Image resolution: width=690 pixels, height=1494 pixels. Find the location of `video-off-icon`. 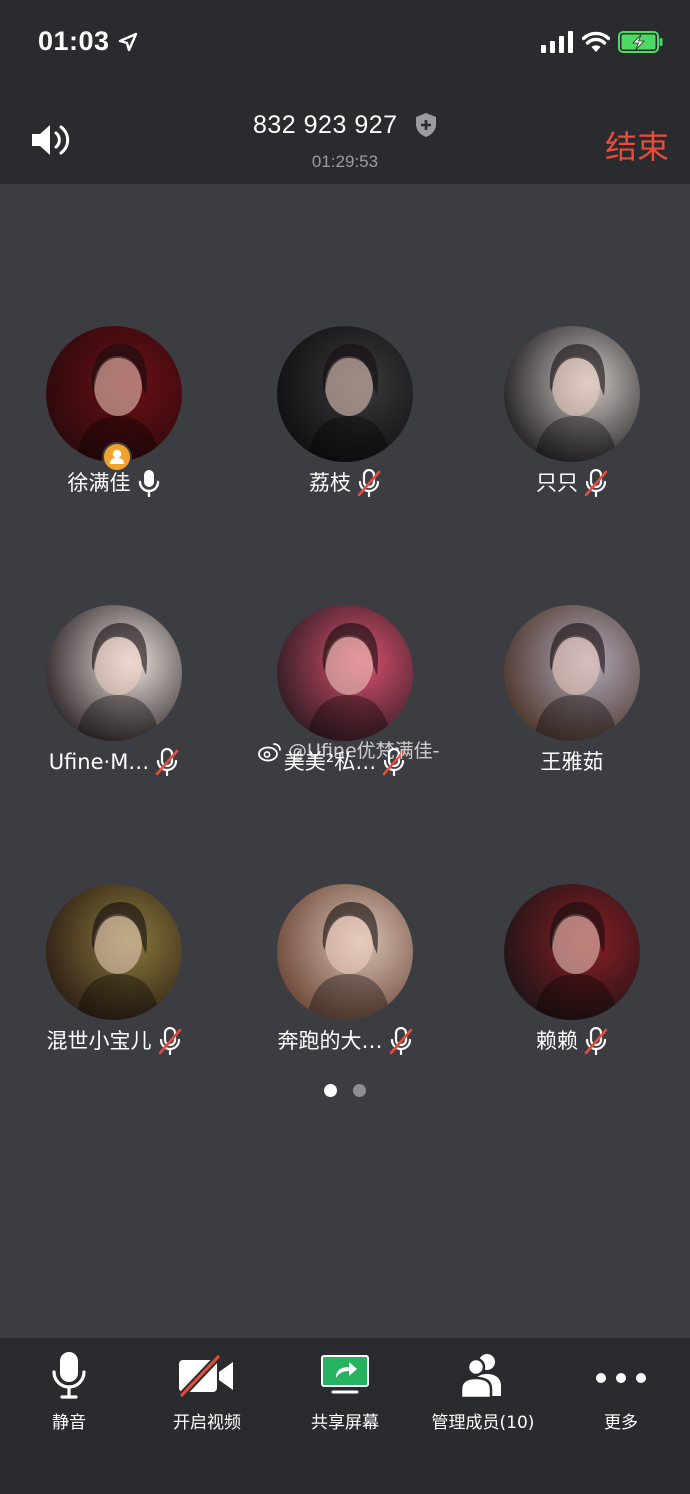

video-off-icon is located at coordinates (205, 1376).